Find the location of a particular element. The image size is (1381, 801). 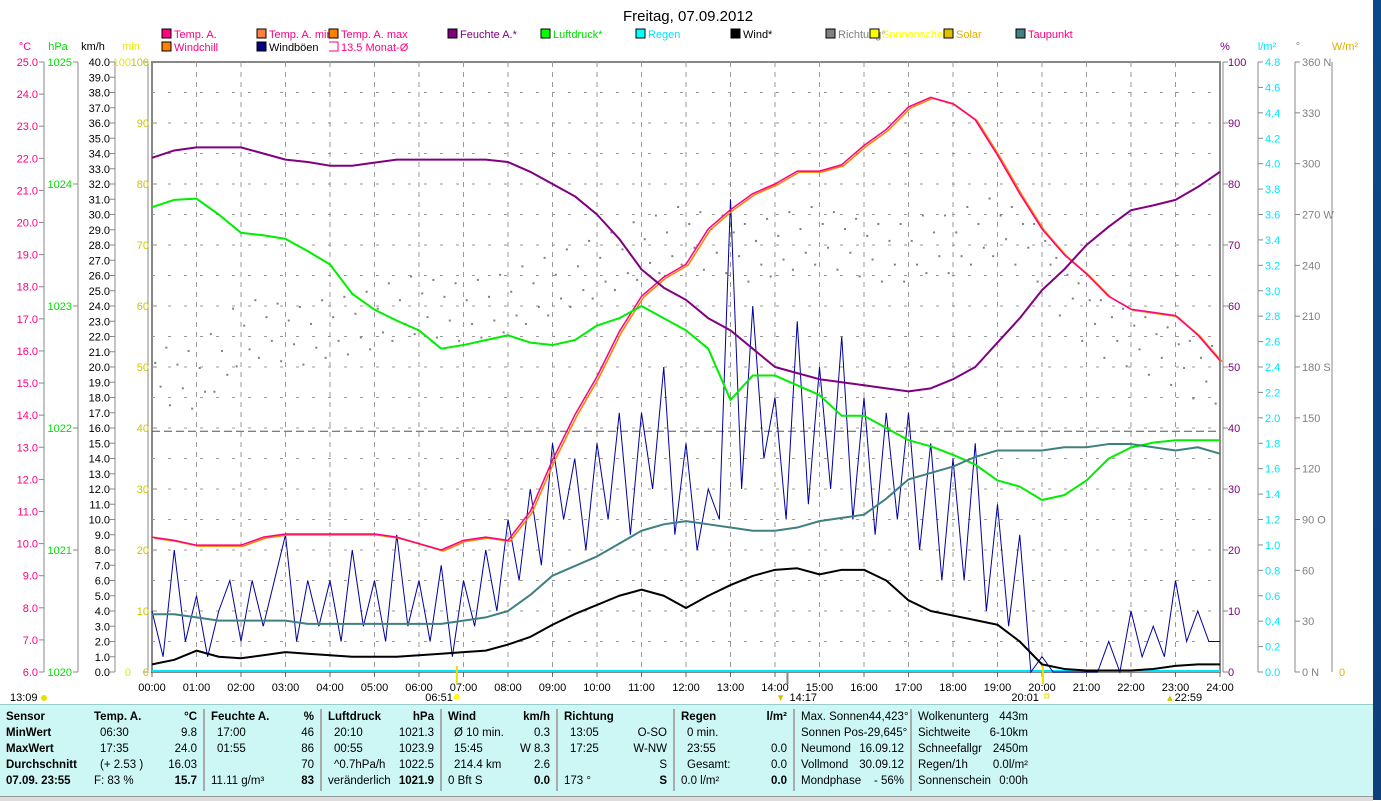

wind-value: 0.3 is located at coordinates (542, 733).